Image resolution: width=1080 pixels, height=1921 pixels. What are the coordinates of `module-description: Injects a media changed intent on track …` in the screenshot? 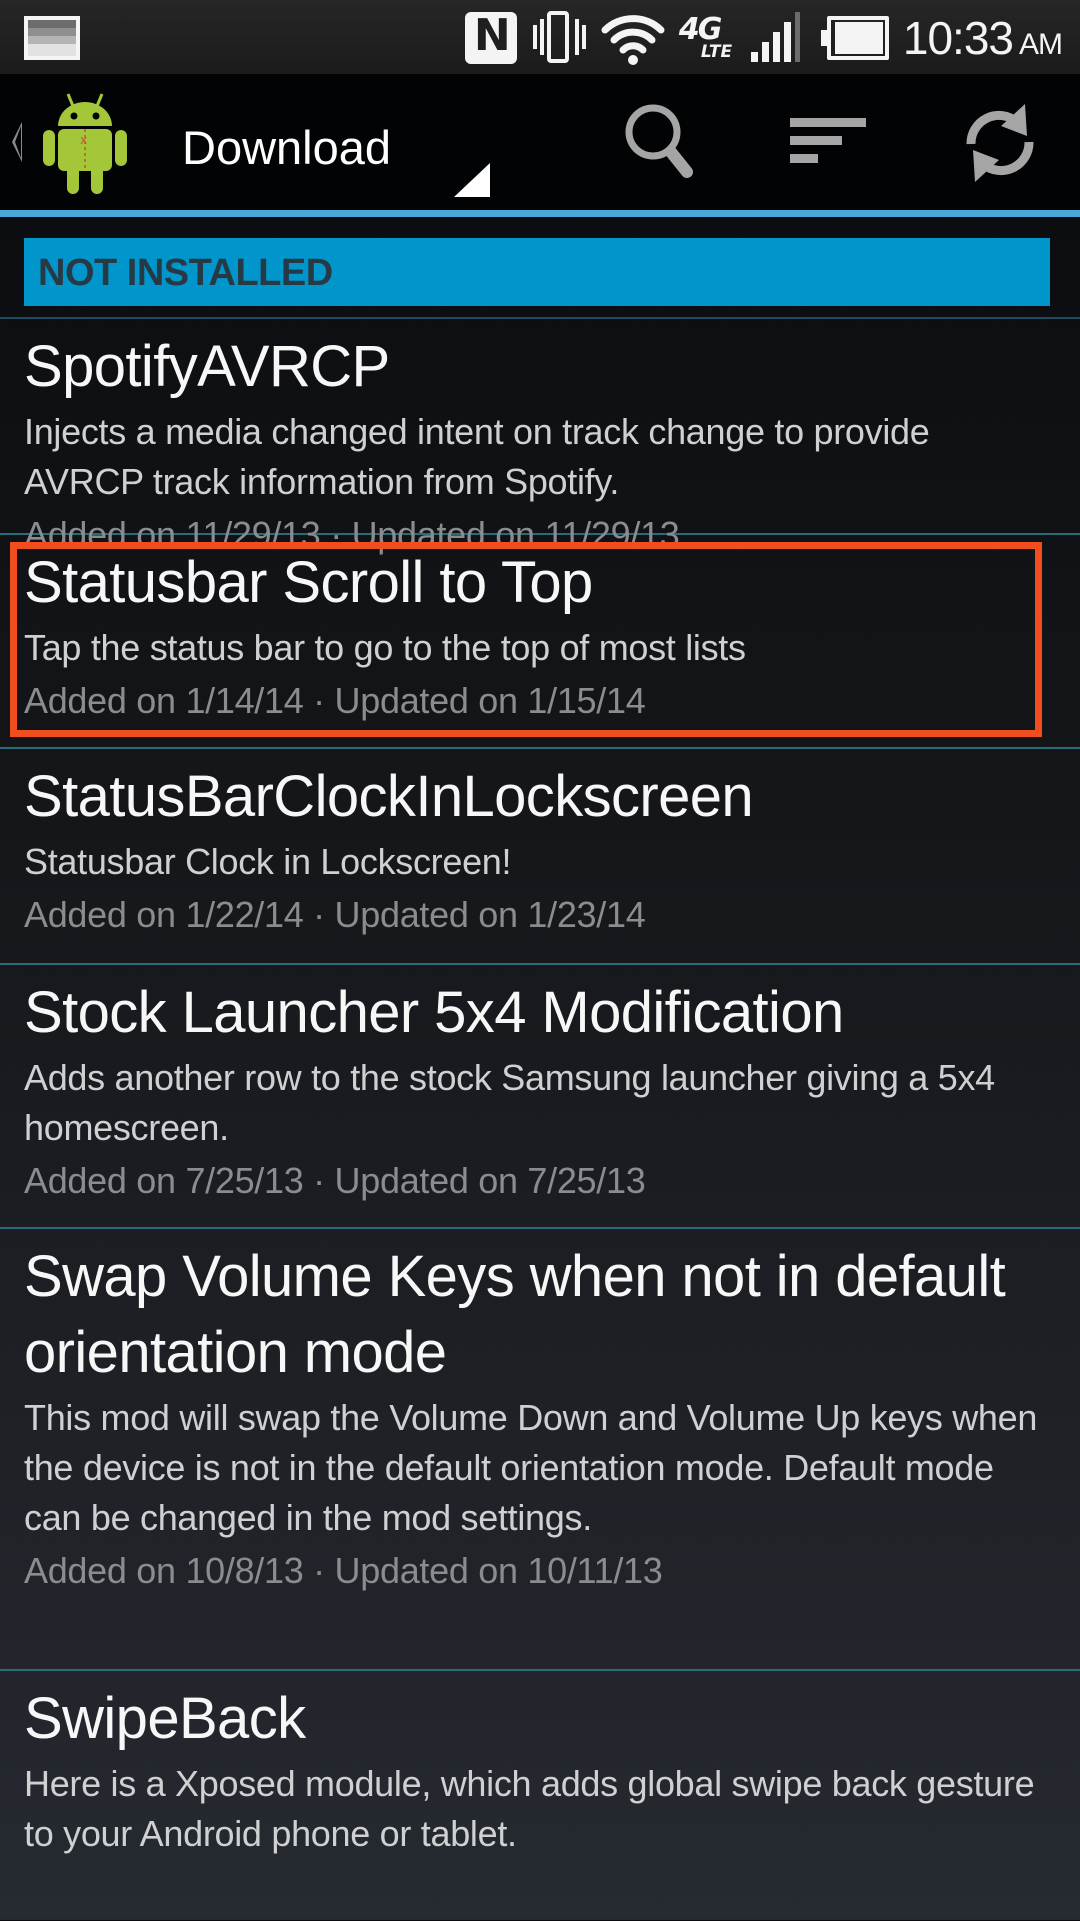 It's located at (477, 456).